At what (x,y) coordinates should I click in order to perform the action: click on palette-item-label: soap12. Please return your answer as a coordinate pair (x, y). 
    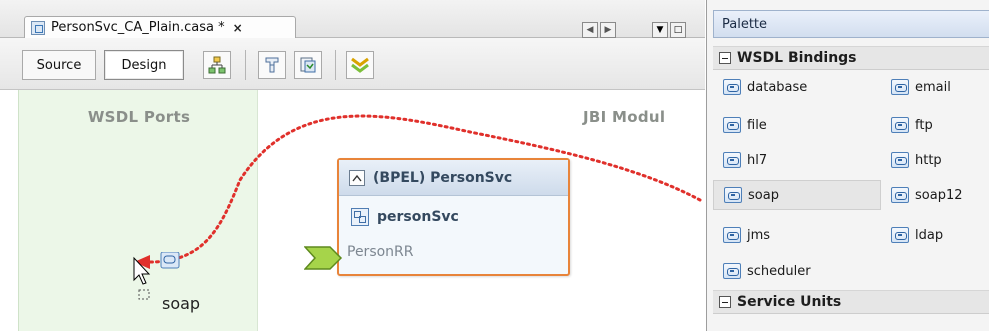
    Looking at the image, I should click on (939, 195).